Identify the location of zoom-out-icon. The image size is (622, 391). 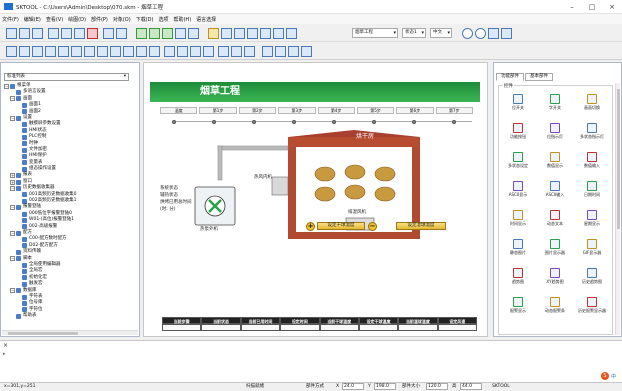
(480, 33).